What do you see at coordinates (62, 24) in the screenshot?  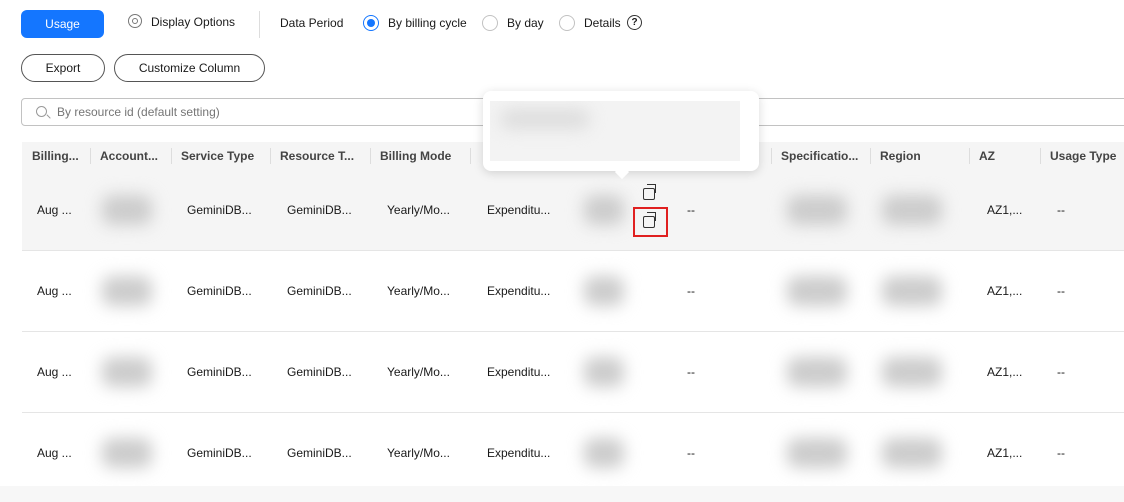 I see `usage-button: Usage` at bounding box center [62, 24].